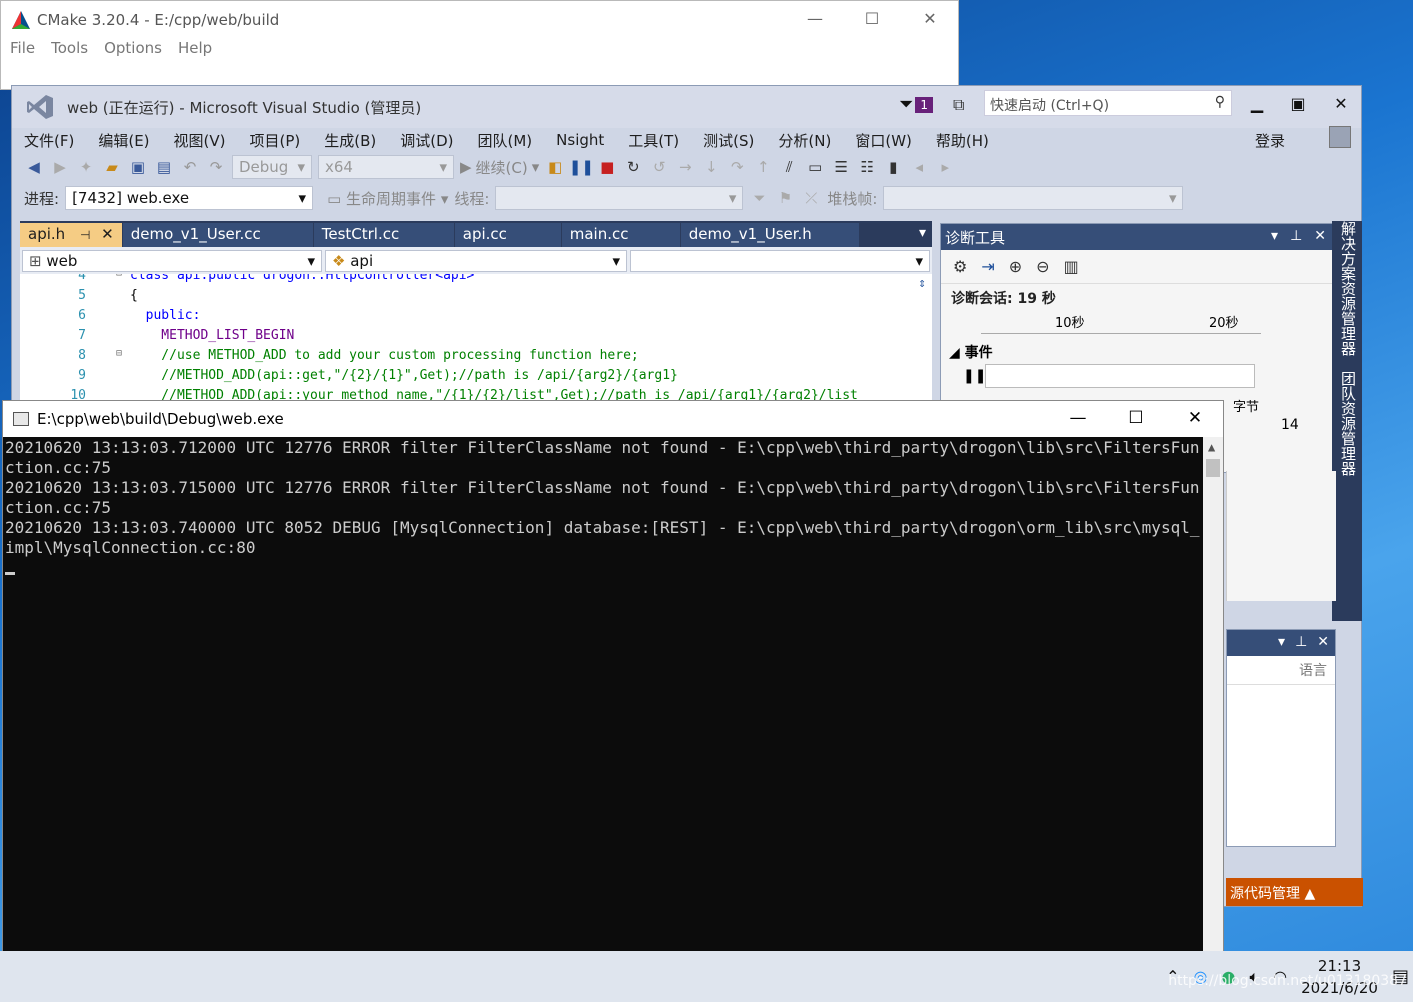  What do you see at coordinates (1213, 468) in the screenshot?
I see `scroll-thumb` at bounding box center [1213, 468].